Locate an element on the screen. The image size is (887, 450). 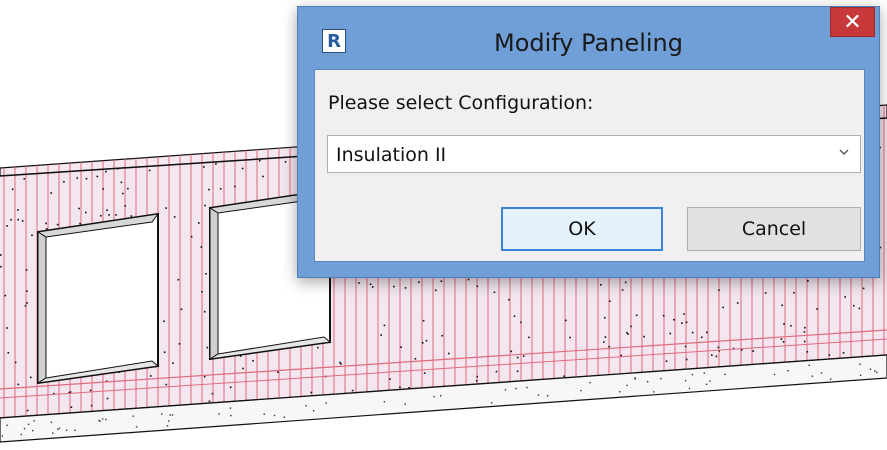
configuration-prompt-label: Please select Configuration: is located at coordinates (461, 103).